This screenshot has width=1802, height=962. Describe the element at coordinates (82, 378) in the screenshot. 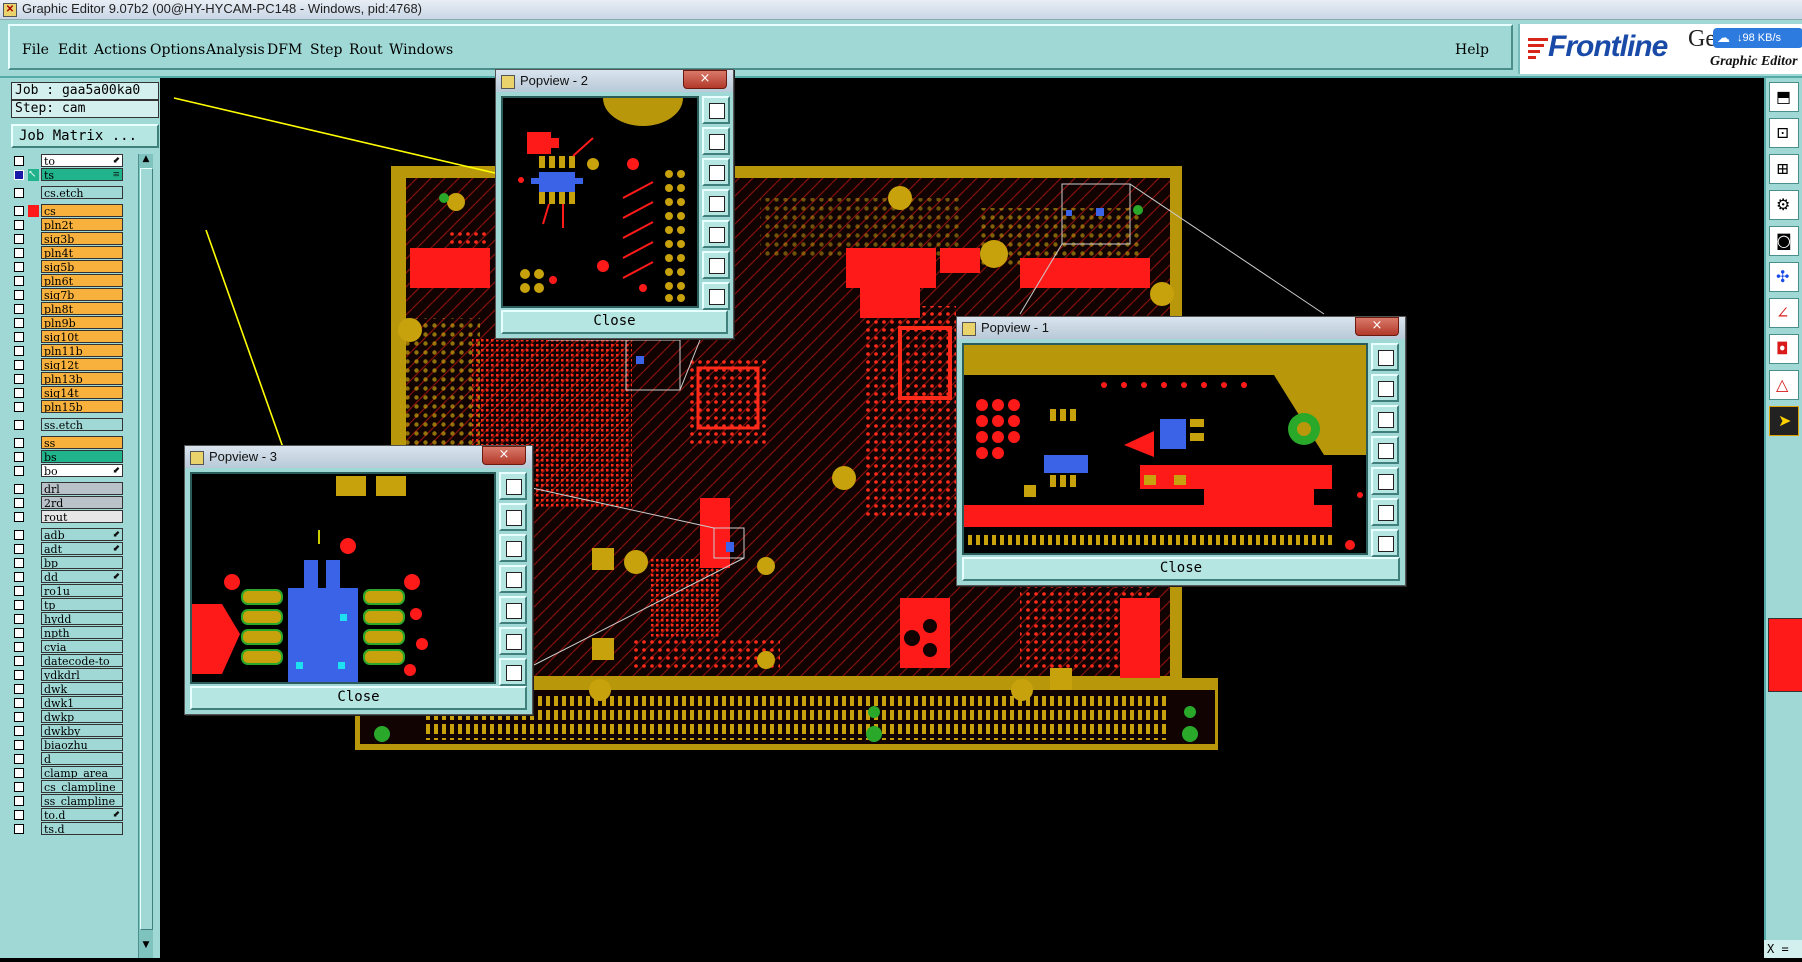

I see `layer-name-pln13b: pln13b` at that location.